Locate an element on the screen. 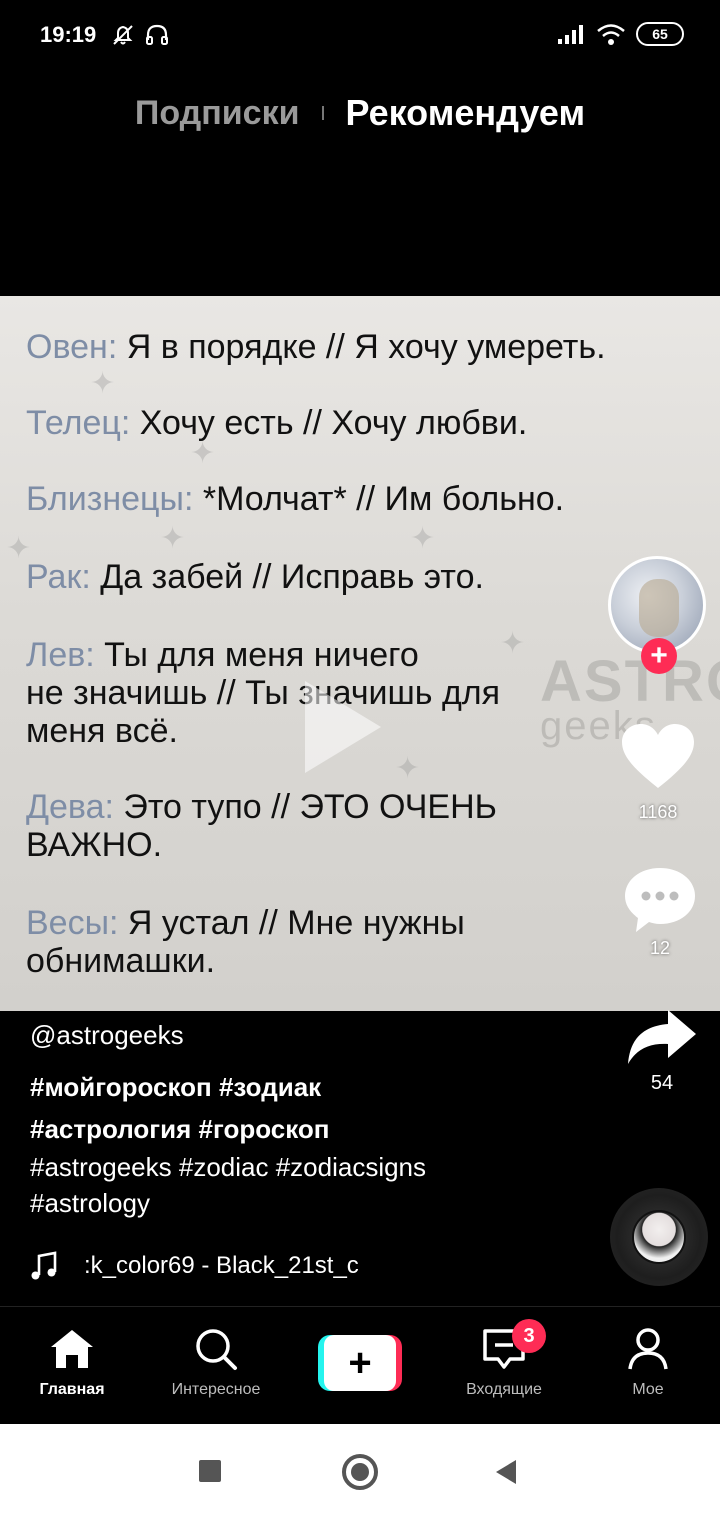  status-time: 19:19 is located at coordinates (68, 34).